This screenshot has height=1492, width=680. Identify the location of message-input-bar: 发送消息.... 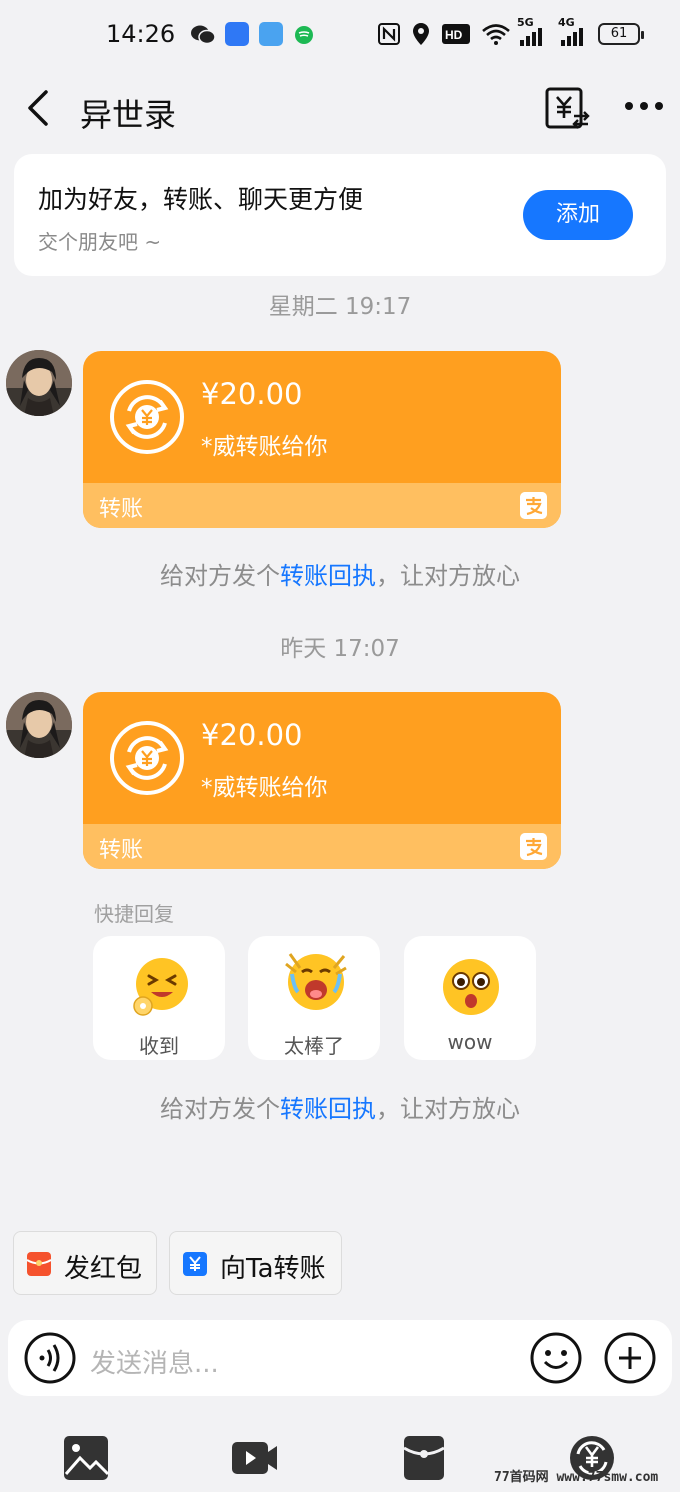
(340, 1358).